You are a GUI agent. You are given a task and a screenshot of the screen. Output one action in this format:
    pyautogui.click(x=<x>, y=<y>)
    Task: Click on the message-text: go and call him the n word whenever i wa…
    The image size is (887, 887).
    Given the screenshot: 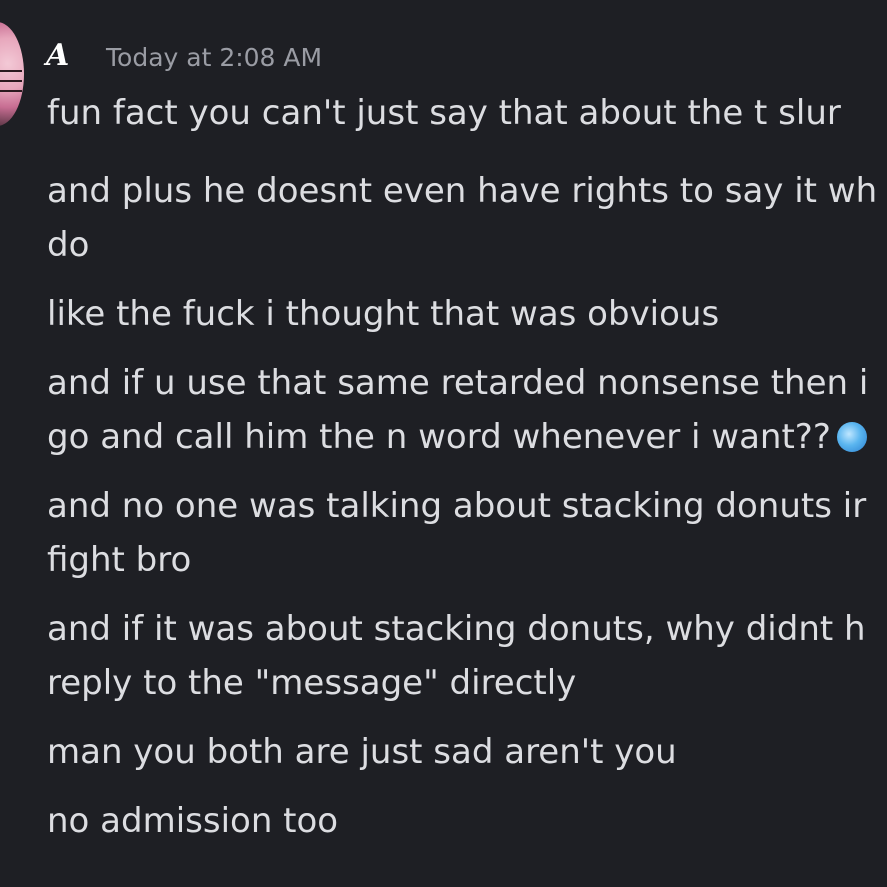 What is the action you would take?
    pyautogui.click(x=439, y=437)
    